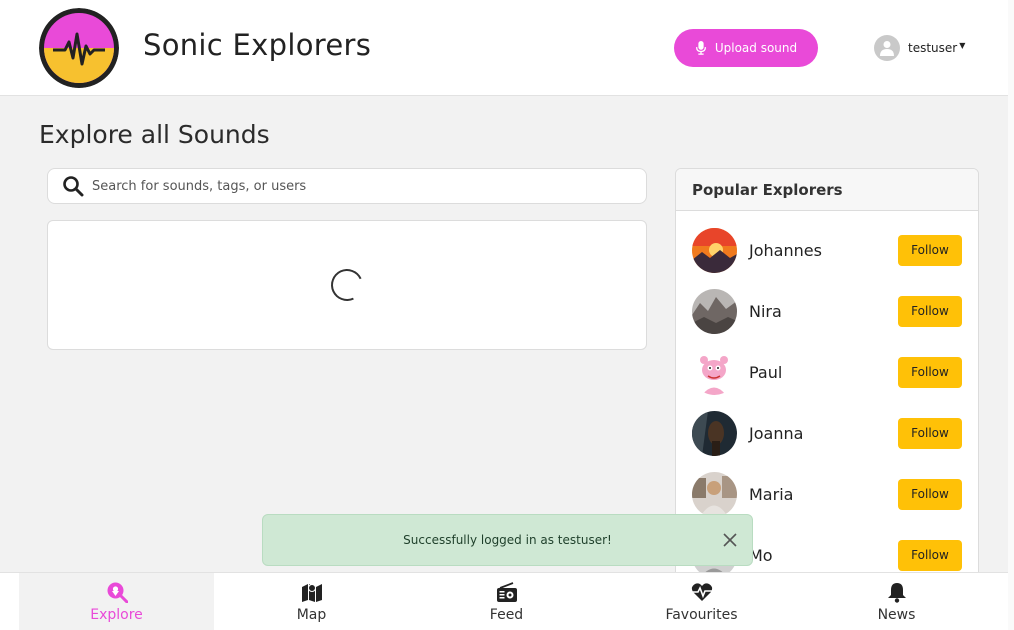 This screenshot has width=1014, height=630. I want to click on user-menu-dropdown: testuser ▼, so click(919, 48).